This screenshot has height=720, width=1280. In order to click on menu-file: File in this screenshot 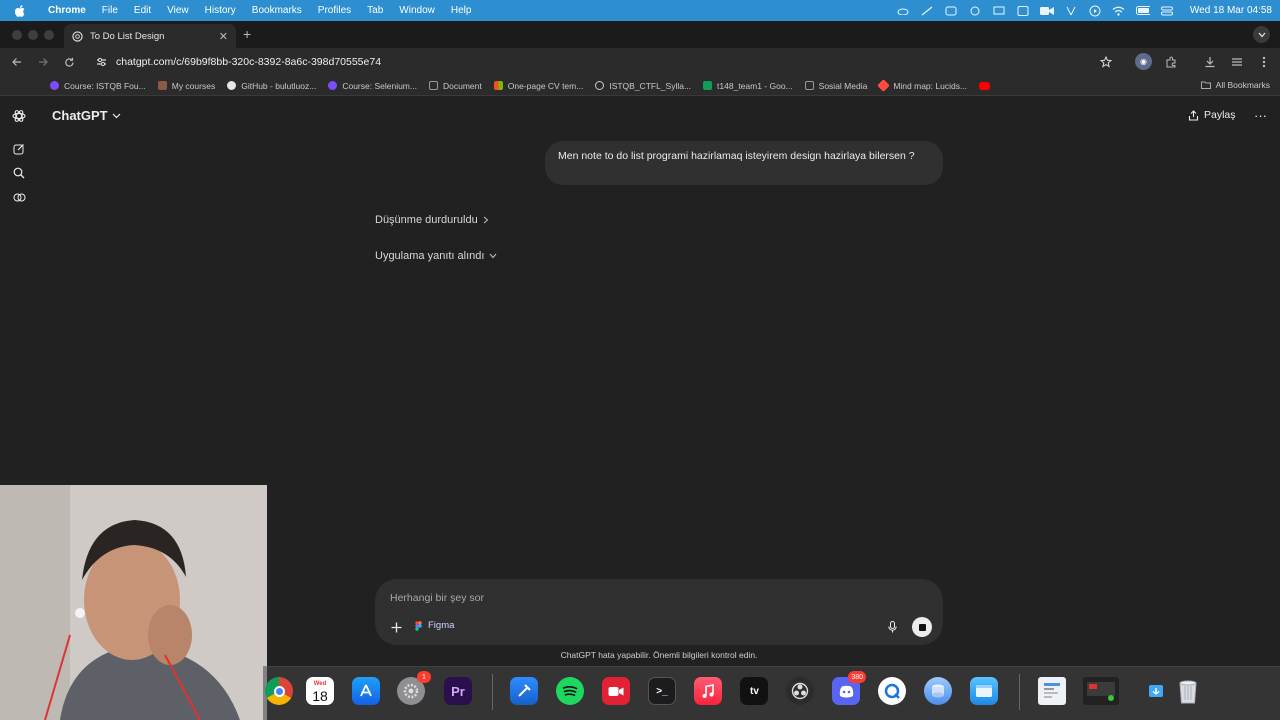, I will do `click(110, 10)`.